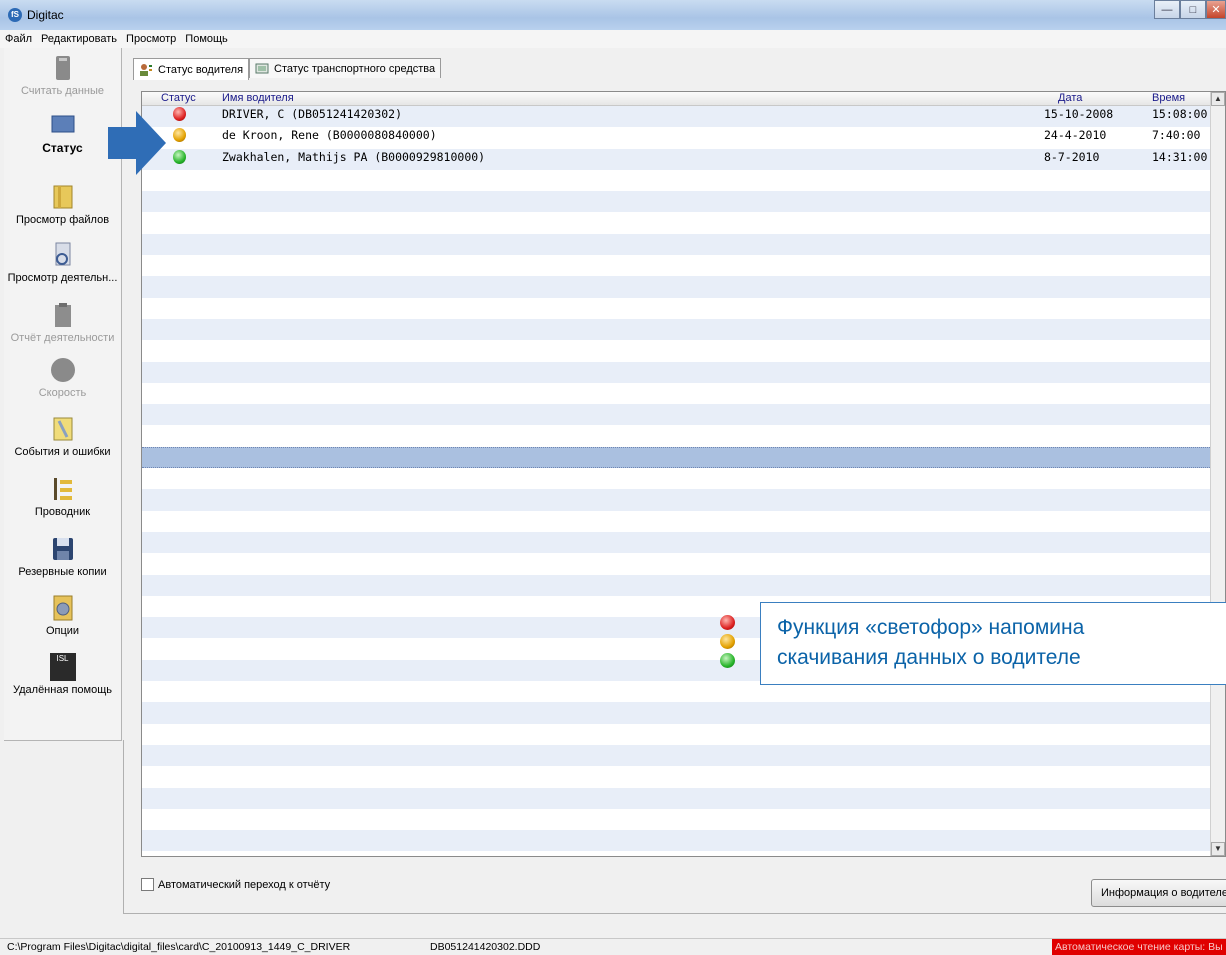 The width and height of the screenshot is (1226, 955). What do you see at coordinates (262, 68) in the screenshot?
I see `vehicle-icon` at bounding box center [262, 68].